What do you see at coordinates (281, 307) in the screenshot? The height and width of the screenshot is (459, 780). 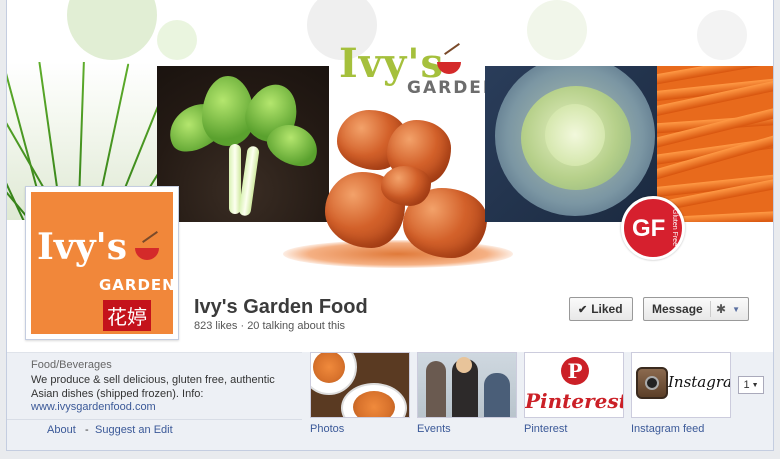 I see `page-title: Ivy's Garden Food` at bounding box center [281, 307].